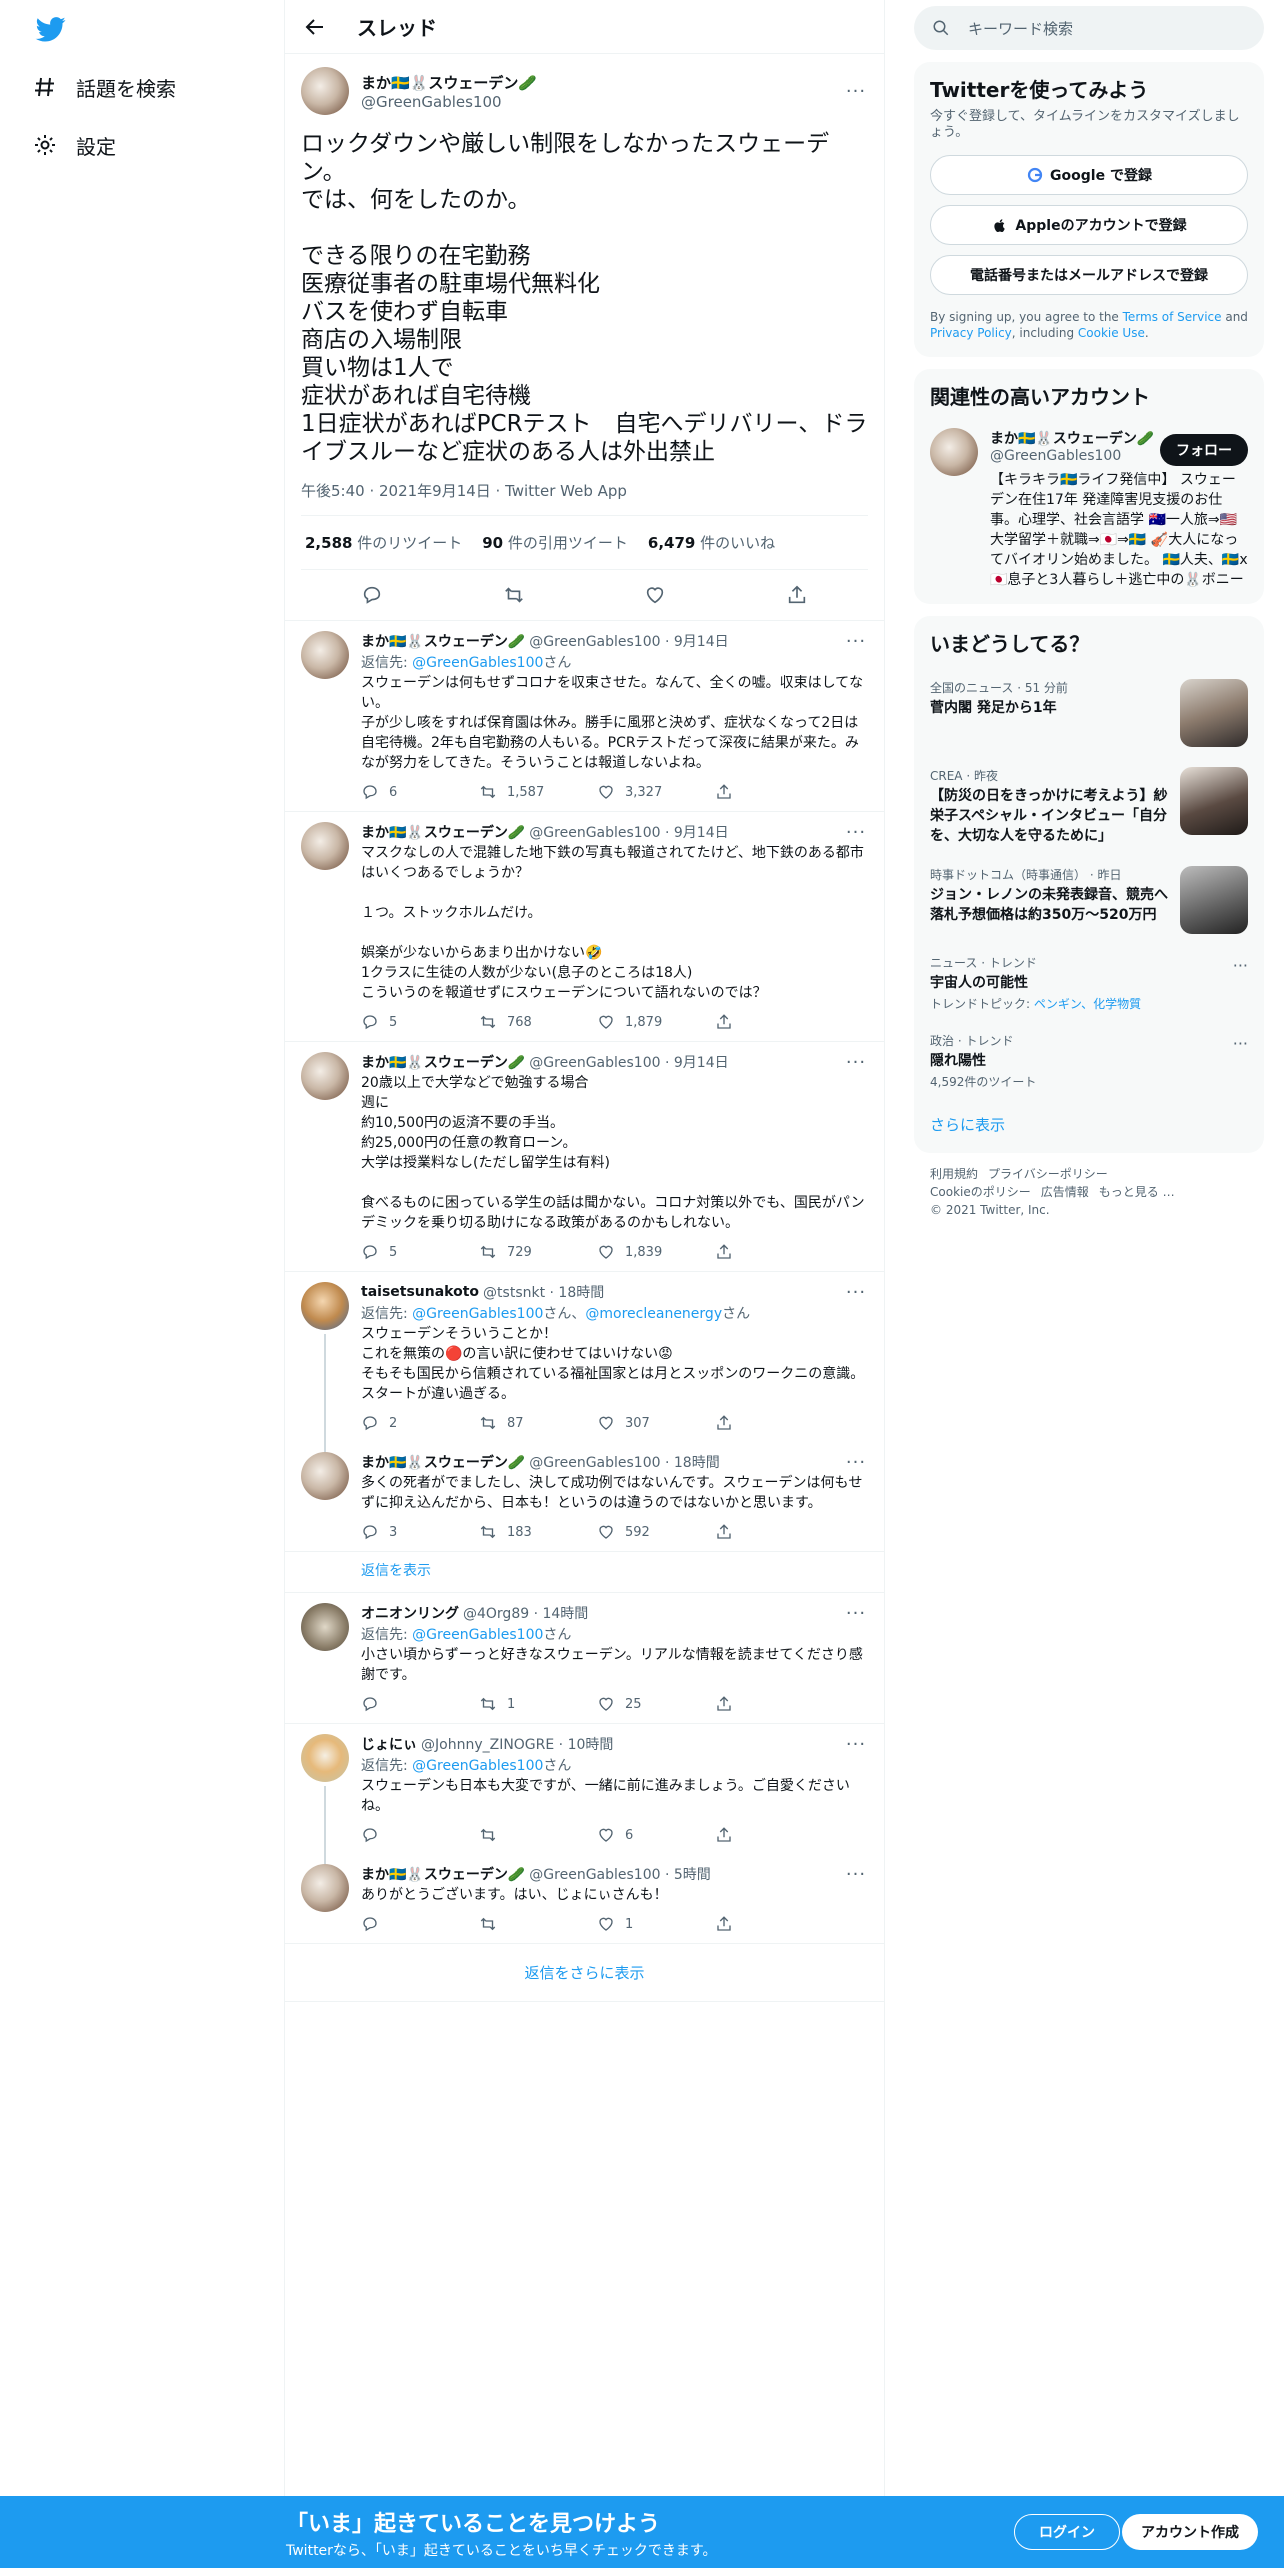  I want to click on reply-button: 2, so click(420, 1423).